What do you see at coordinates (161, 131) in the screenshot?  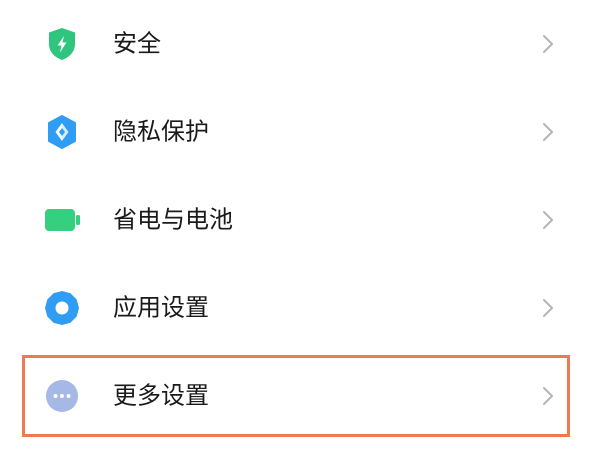 I see `settings-item-label: 隐私保护` at bounding box center [161, 131].